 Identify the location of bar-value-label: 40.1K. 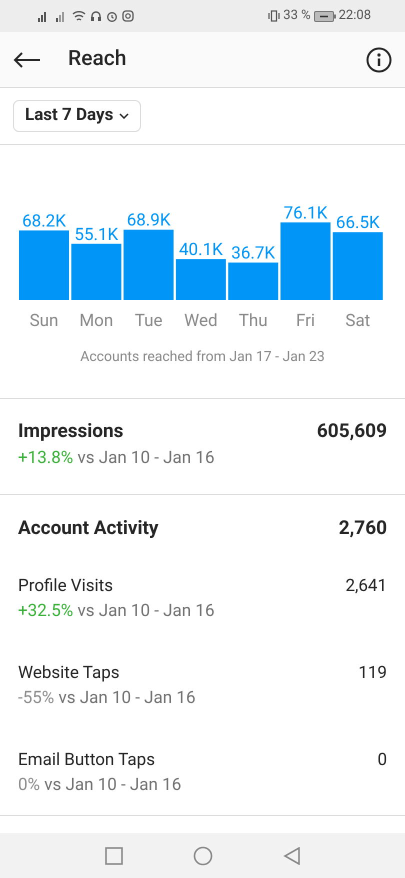
(200, 250).